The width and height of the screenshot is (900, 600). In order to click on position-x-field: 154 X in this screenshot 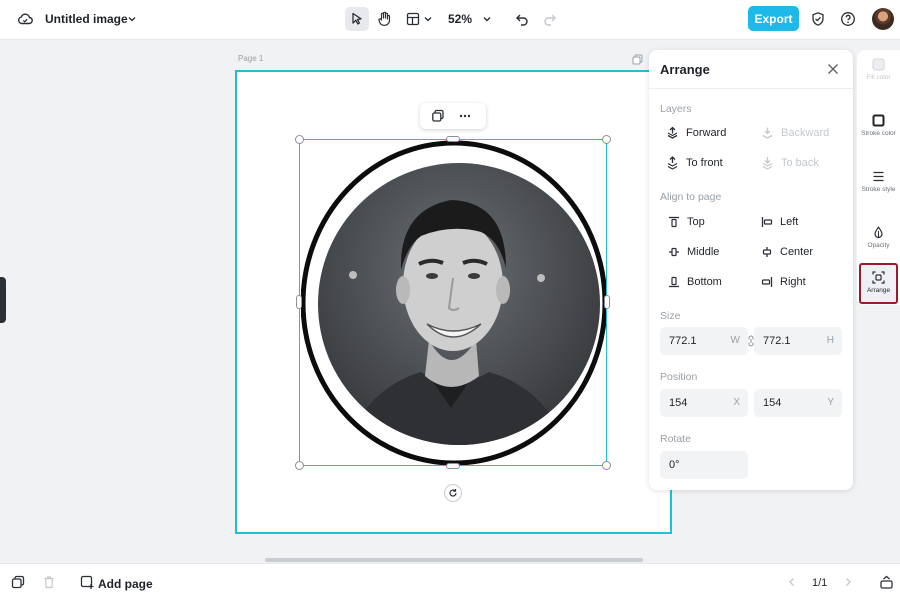, I will do `click(704, 403)`.